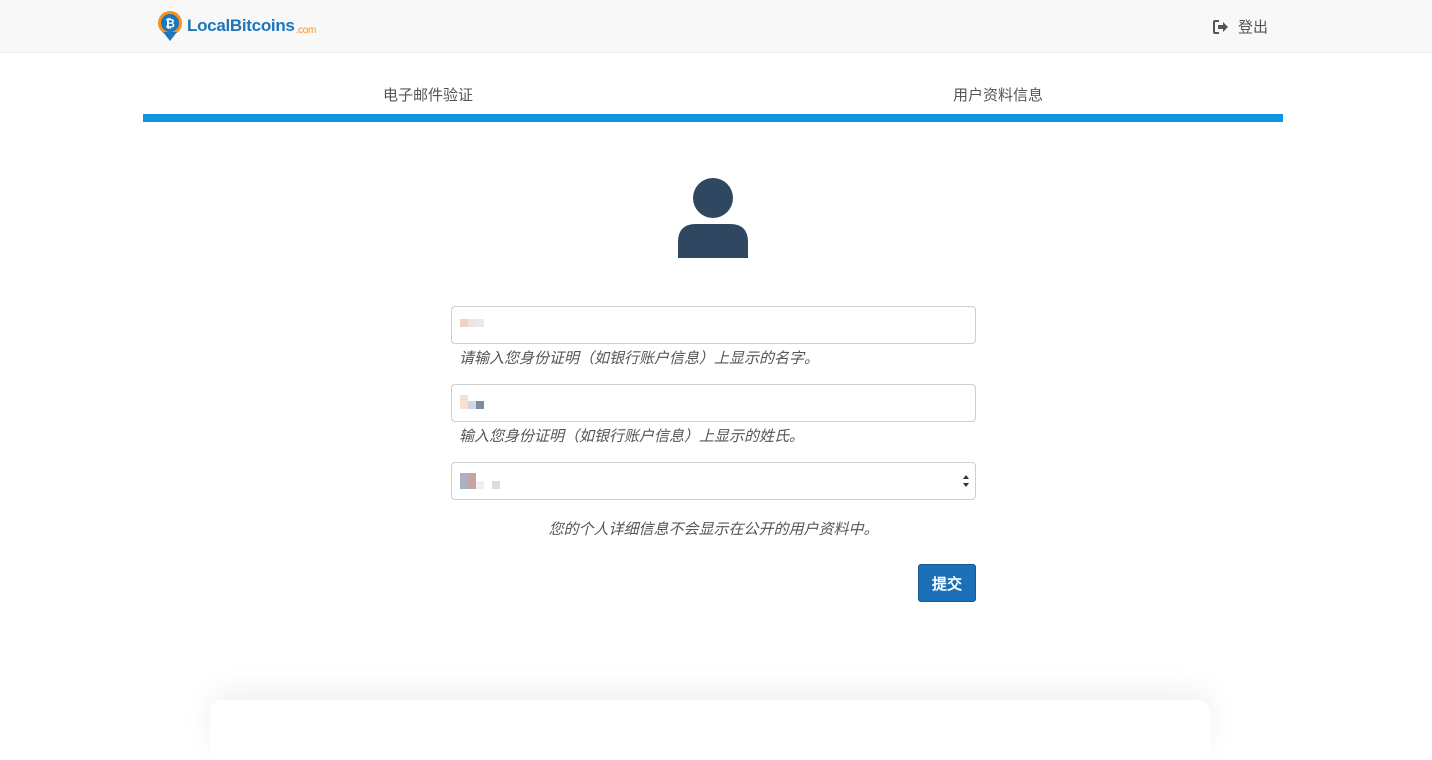  I want to click on signup-steps: 电子邮件验证 用户资料信息, so click(713, 94).